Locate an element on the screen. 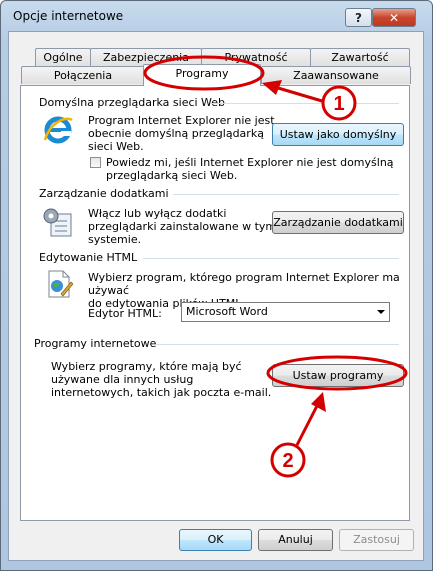 The image size is (433, 571). ok-button: OK is located at coordinates (215, 540).